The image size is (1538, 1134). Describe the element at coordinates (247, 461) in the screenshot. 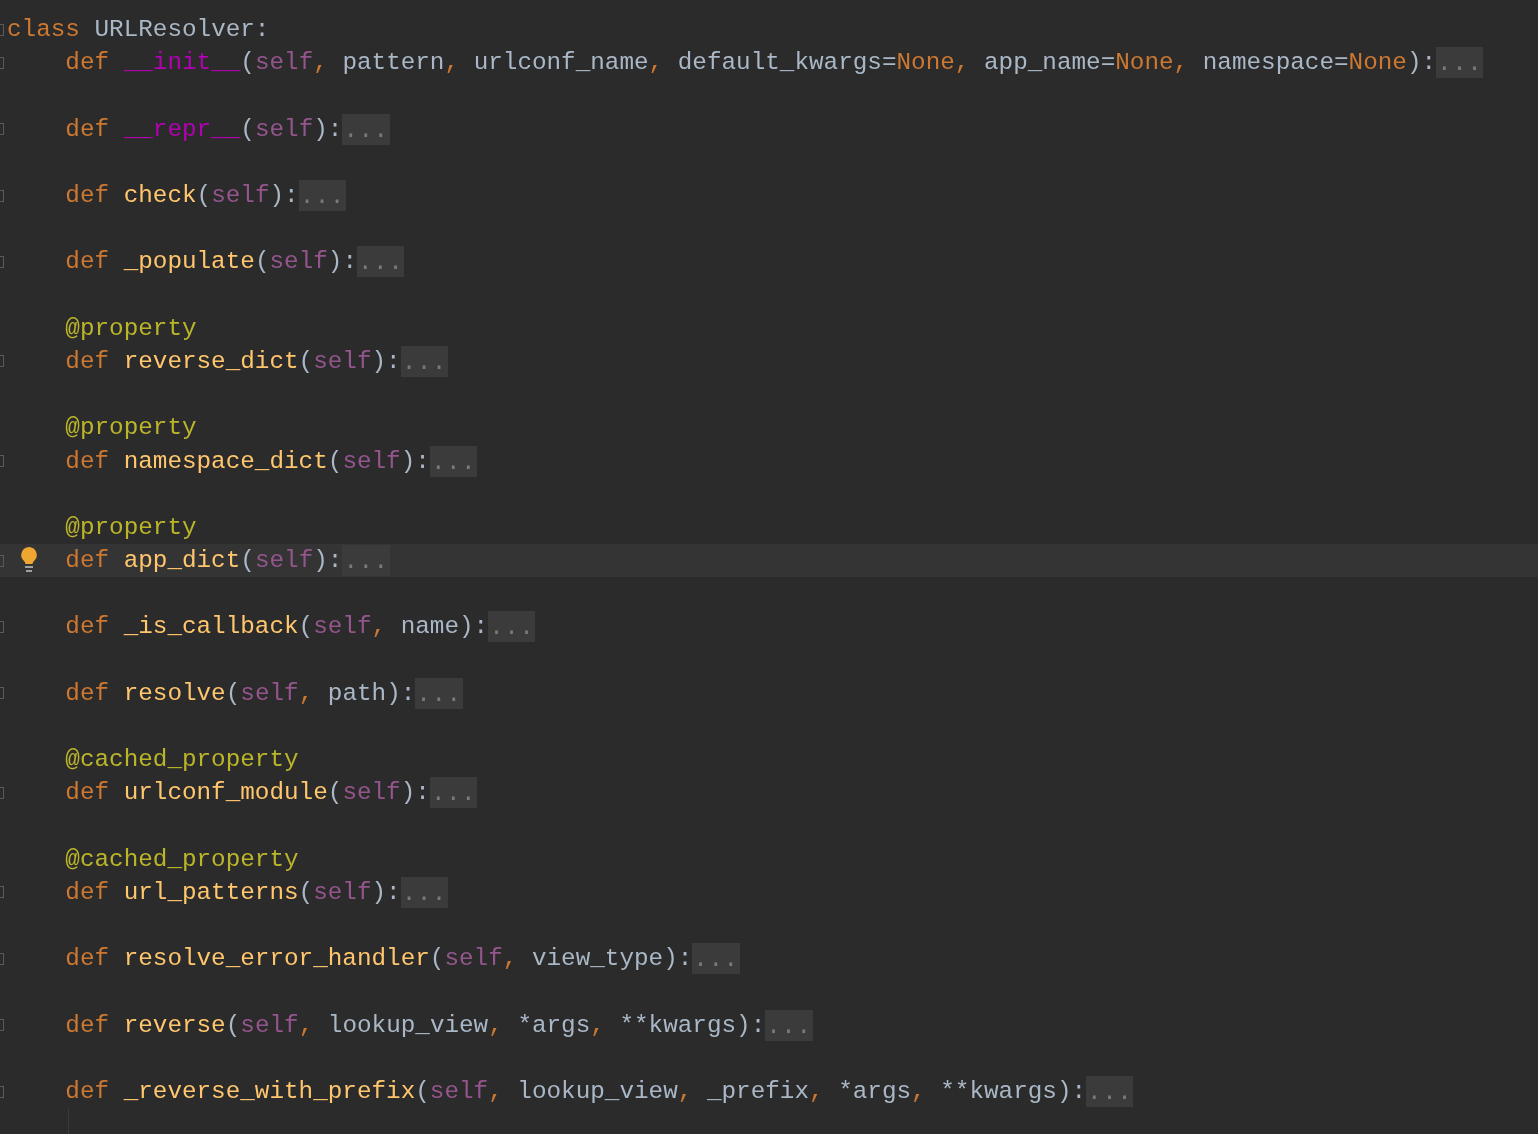

I see `code-text: def namespace_dict(self):` at that location.